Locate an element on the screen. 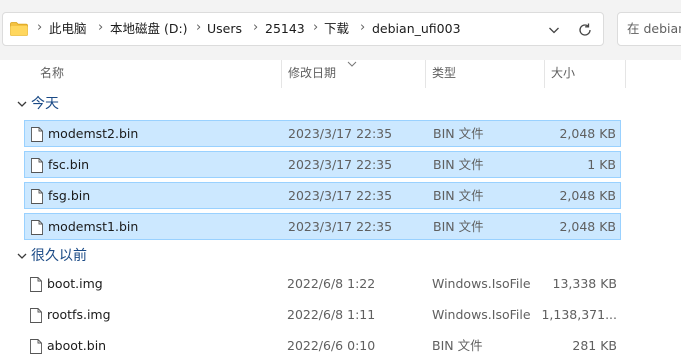 The width and height of the screenshot is (681, 360). file-date: 2022/6/8 1:11 is located at coordinates (331, 314).